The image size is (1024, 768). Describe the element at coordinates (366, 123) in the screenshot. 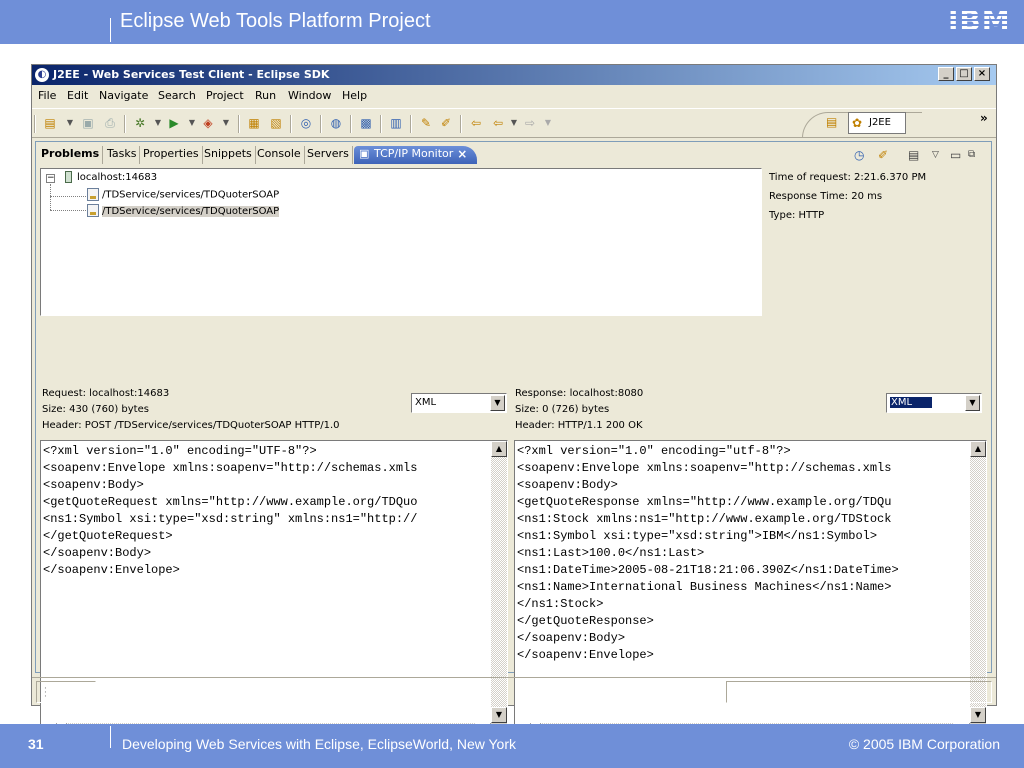

I see `search-icon: ▩` at that location.